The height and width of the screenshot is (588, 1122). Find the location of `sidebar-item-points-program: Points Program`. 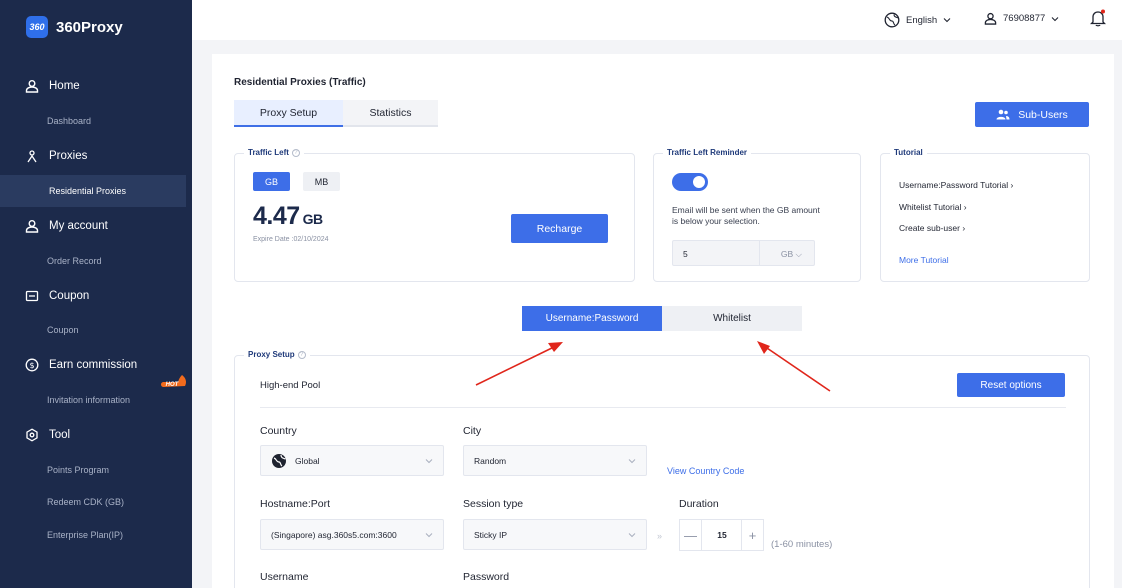

sidebar-item-points-program: Points Program is located at coordinates (93, 470).